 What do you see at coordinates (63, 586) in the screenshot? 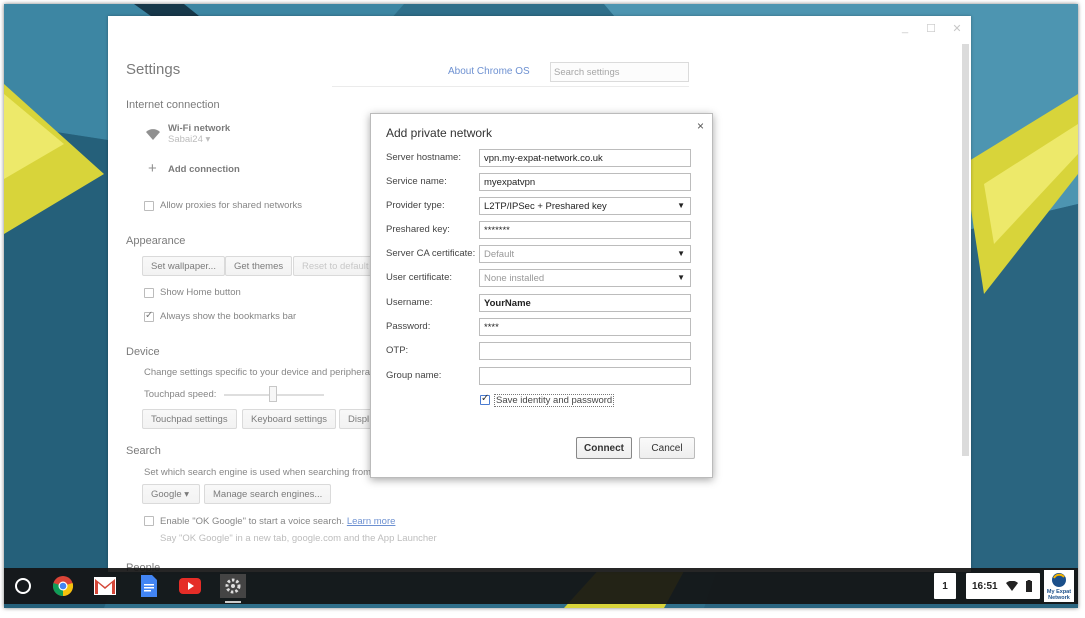
I see `chrome-icon` at bounding box center [63, 586].